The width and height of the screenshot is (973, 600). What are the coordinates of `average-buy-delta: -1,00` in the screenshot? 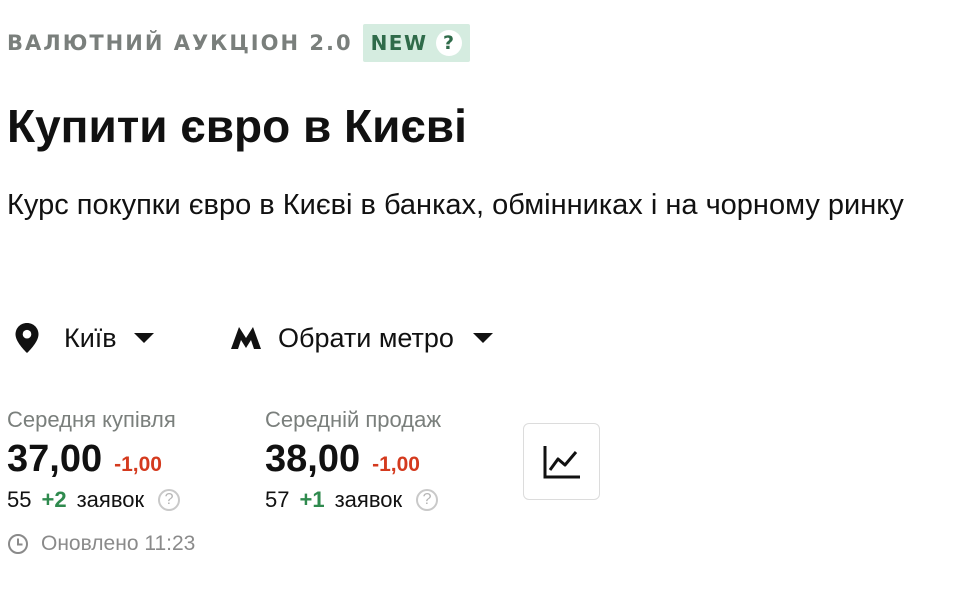 It's located at (138, 464).